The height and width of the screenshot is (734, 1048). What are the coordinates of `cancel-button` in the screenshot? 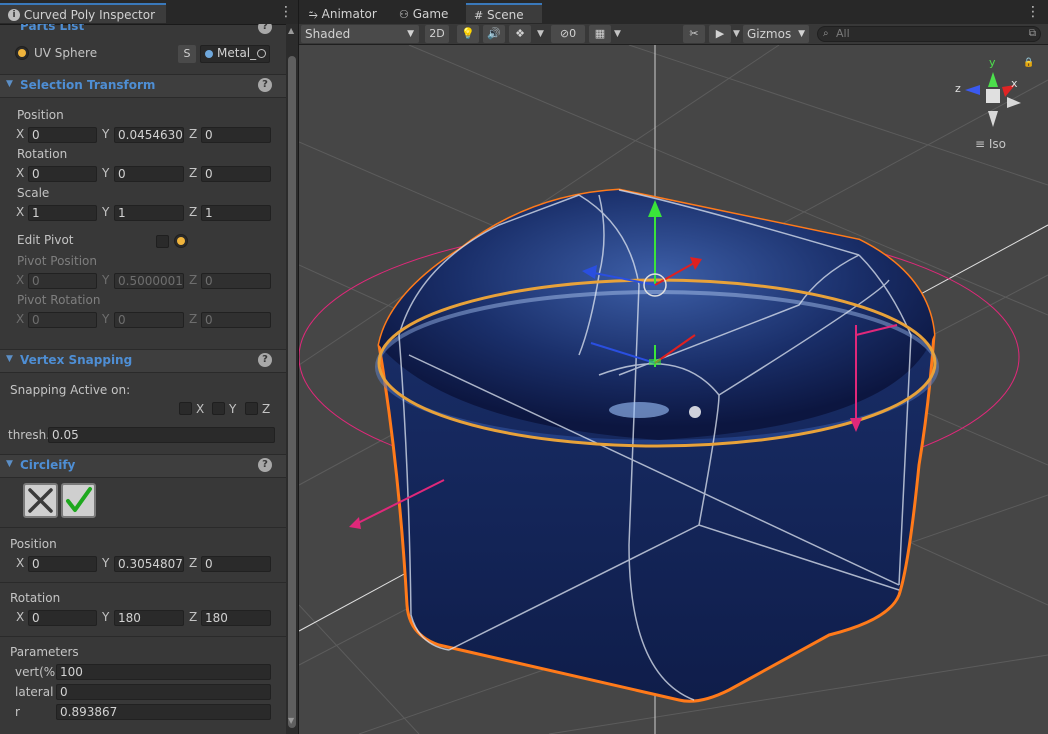 It's located at (40, 500).